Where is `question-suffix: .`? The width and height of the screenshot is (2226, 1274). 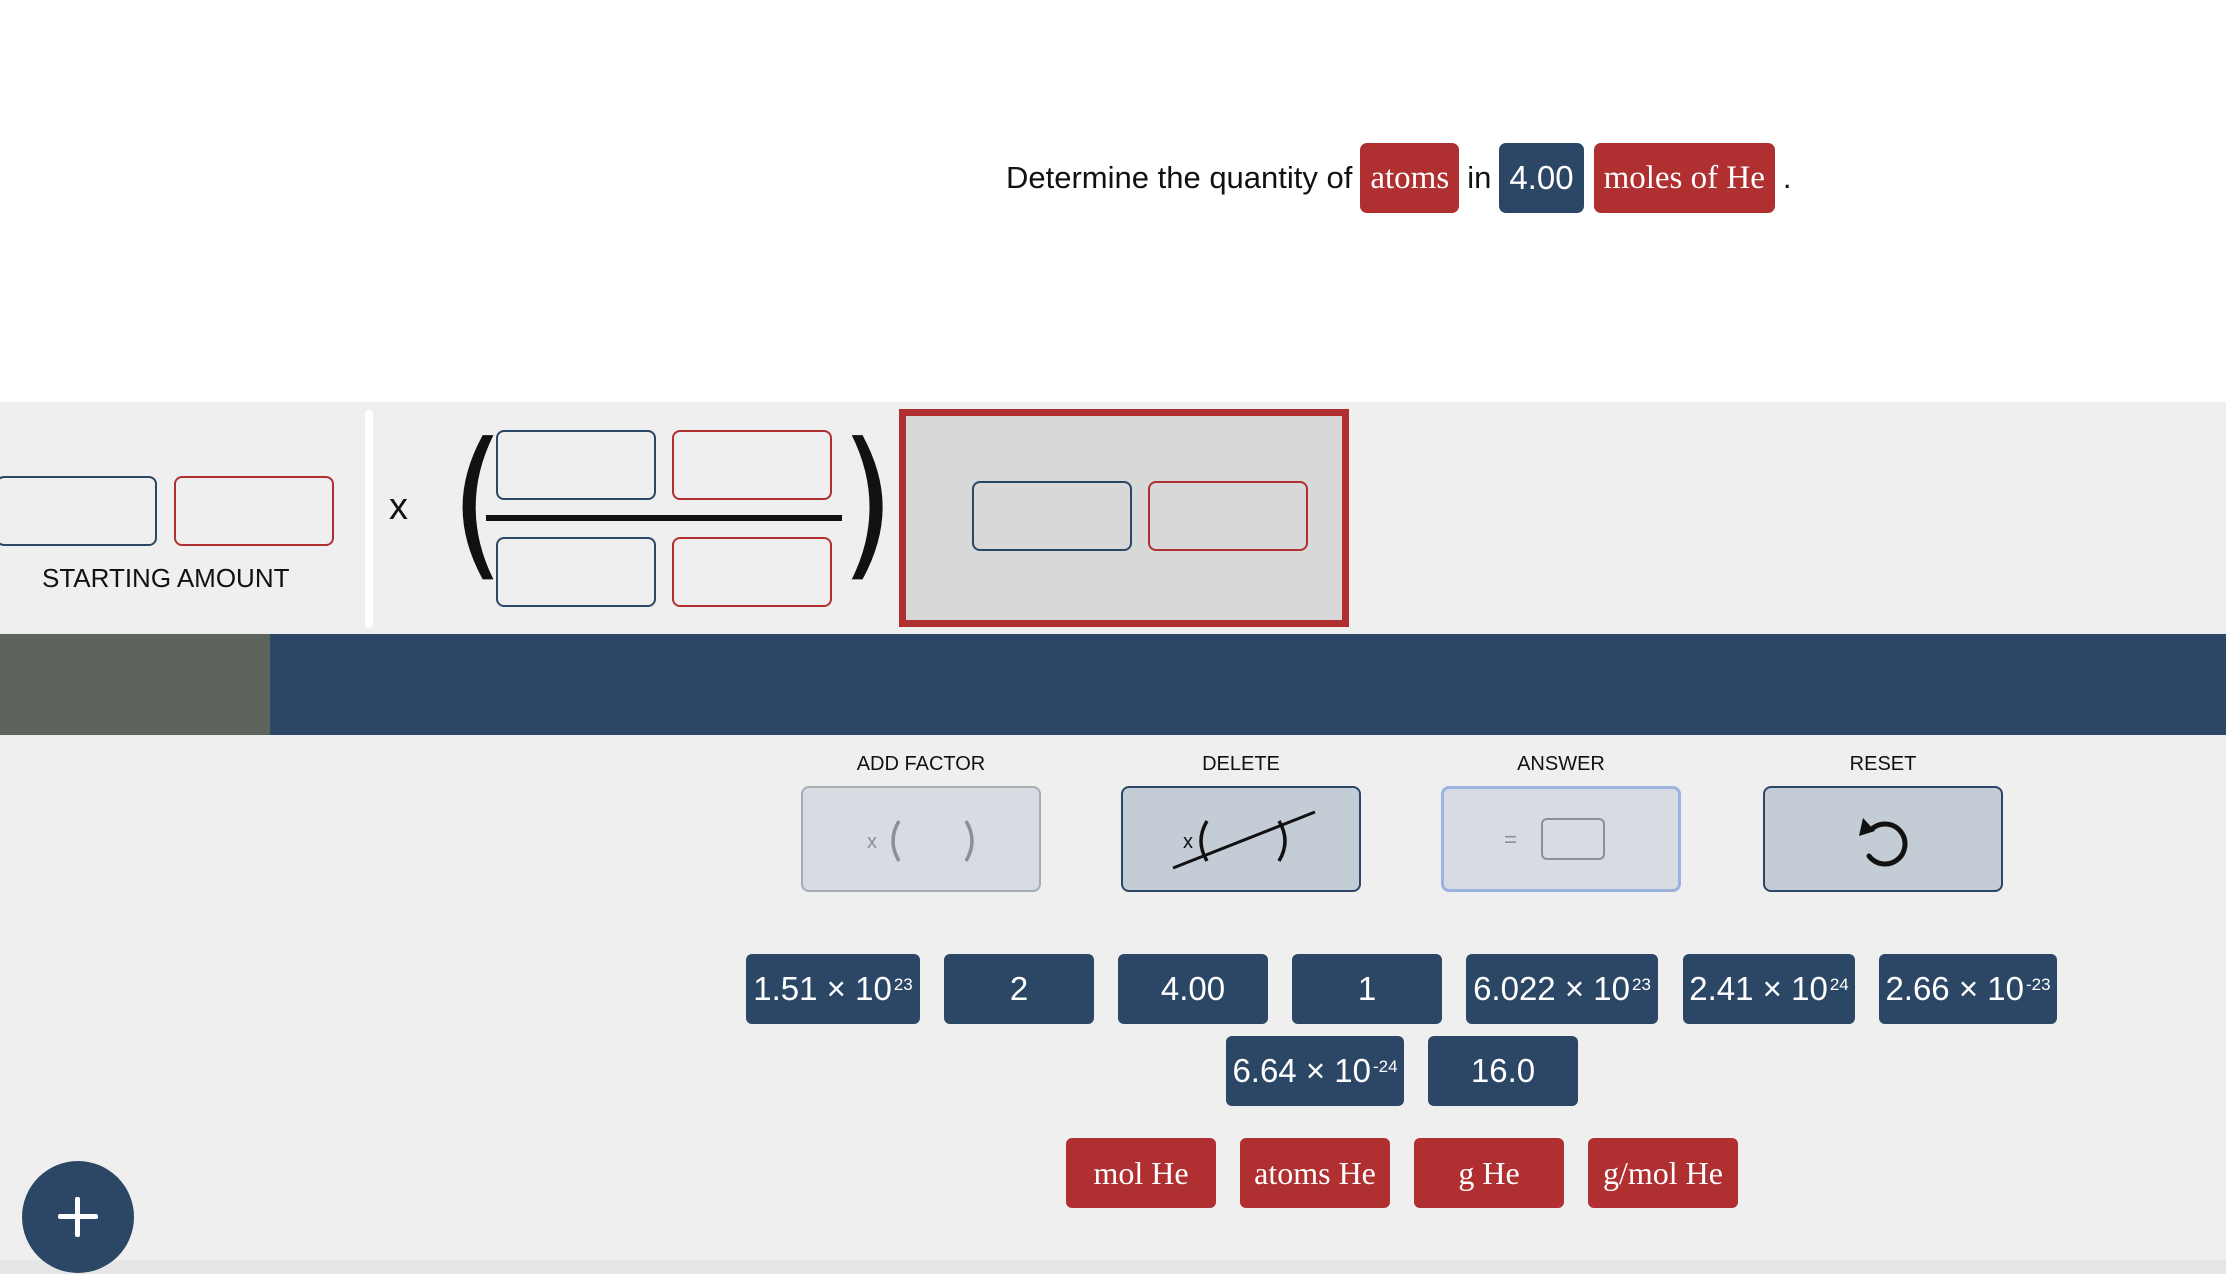
question-suffix: . is located at coordinates (1787, 177).